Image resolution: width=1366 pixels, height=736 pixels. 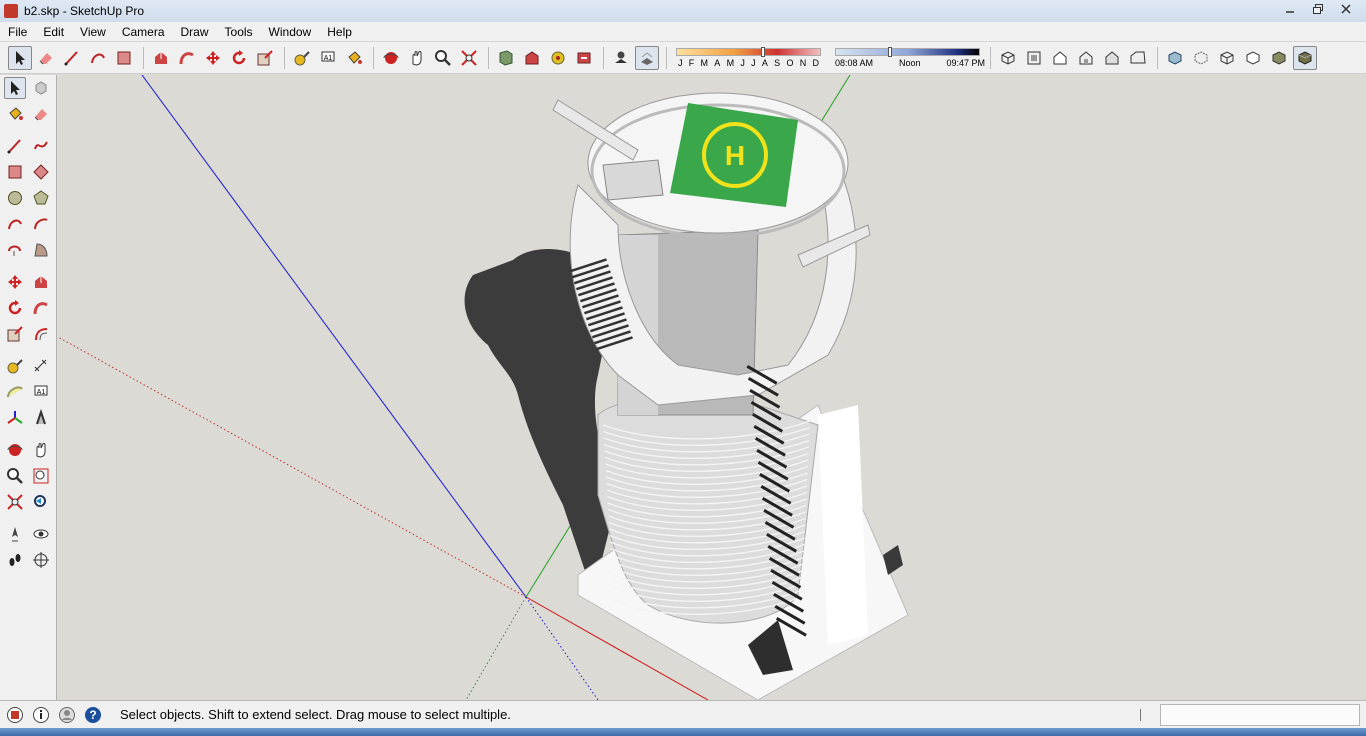 I want to click on left-follow-me-tool, so click(x=41, y=308).